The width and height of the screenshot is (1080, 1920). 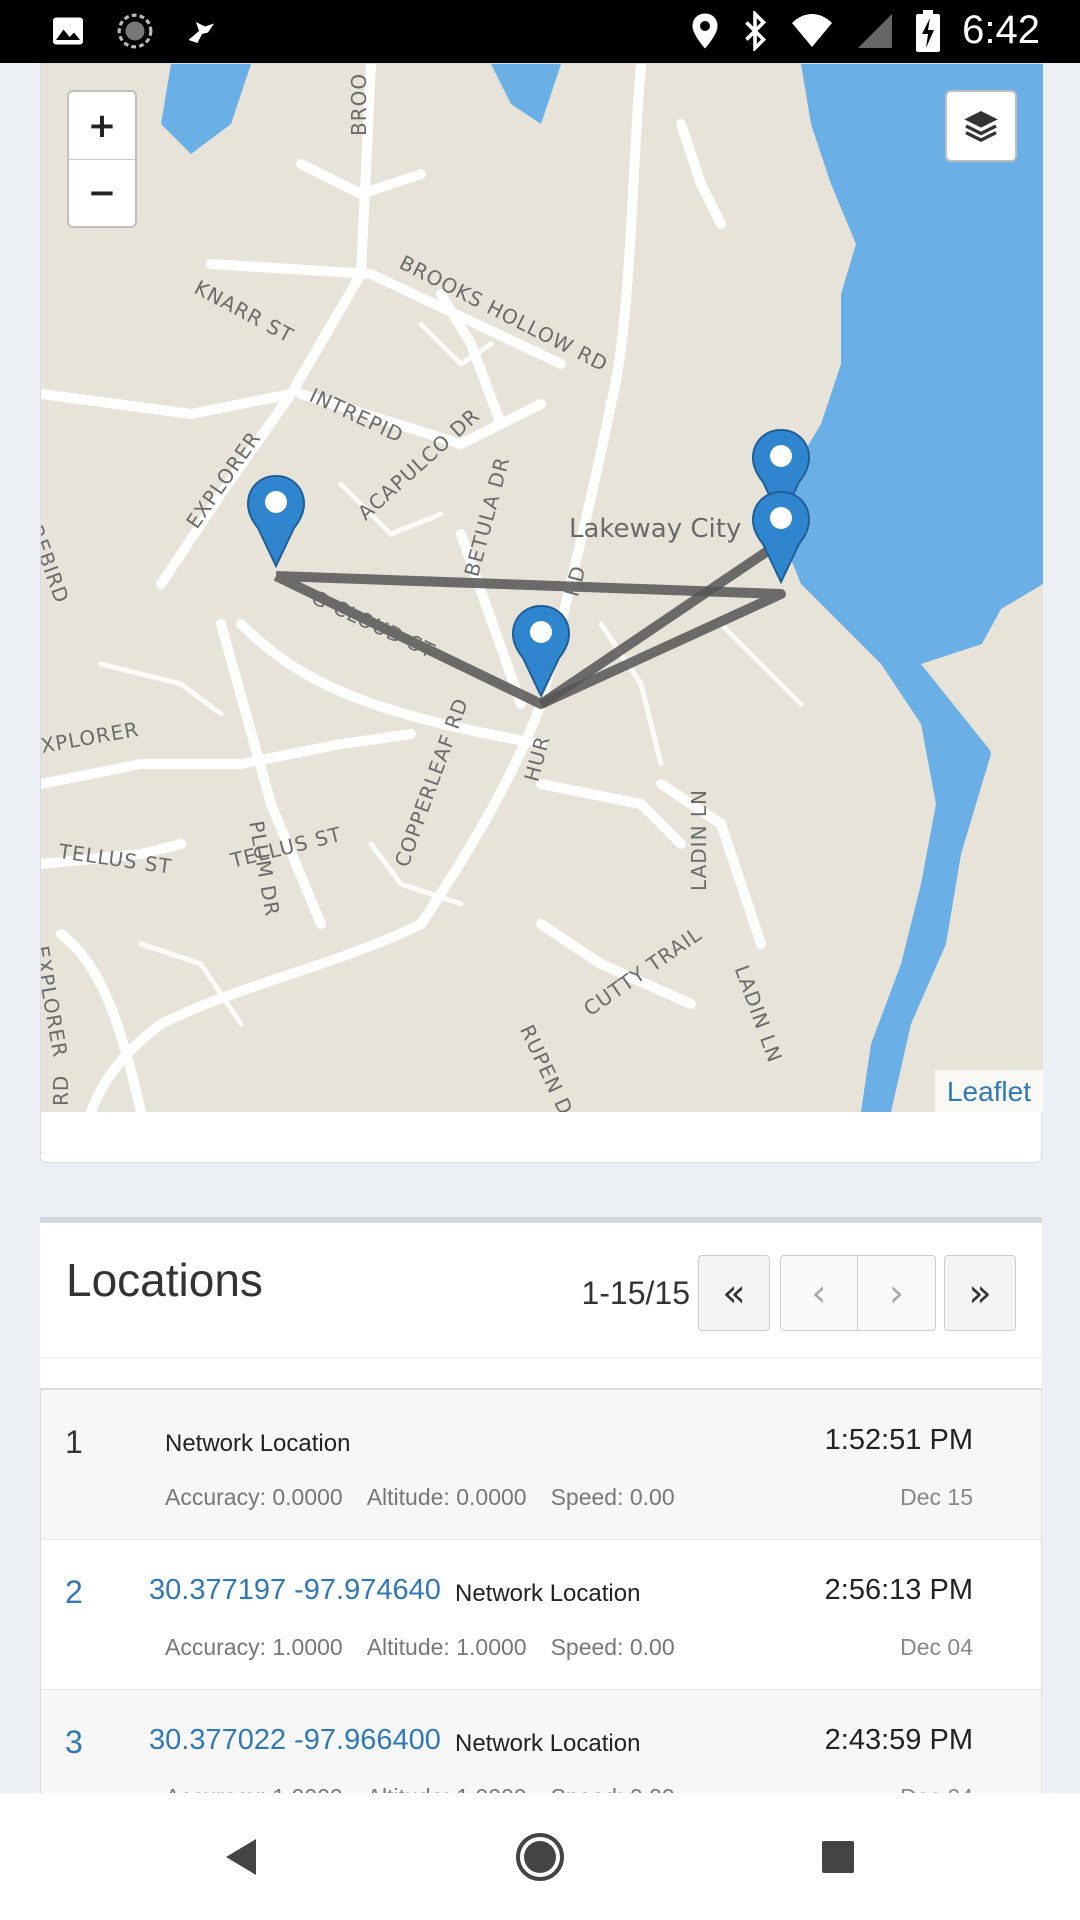 I want to click on navigation-bar, so click(x=540, y=1856).